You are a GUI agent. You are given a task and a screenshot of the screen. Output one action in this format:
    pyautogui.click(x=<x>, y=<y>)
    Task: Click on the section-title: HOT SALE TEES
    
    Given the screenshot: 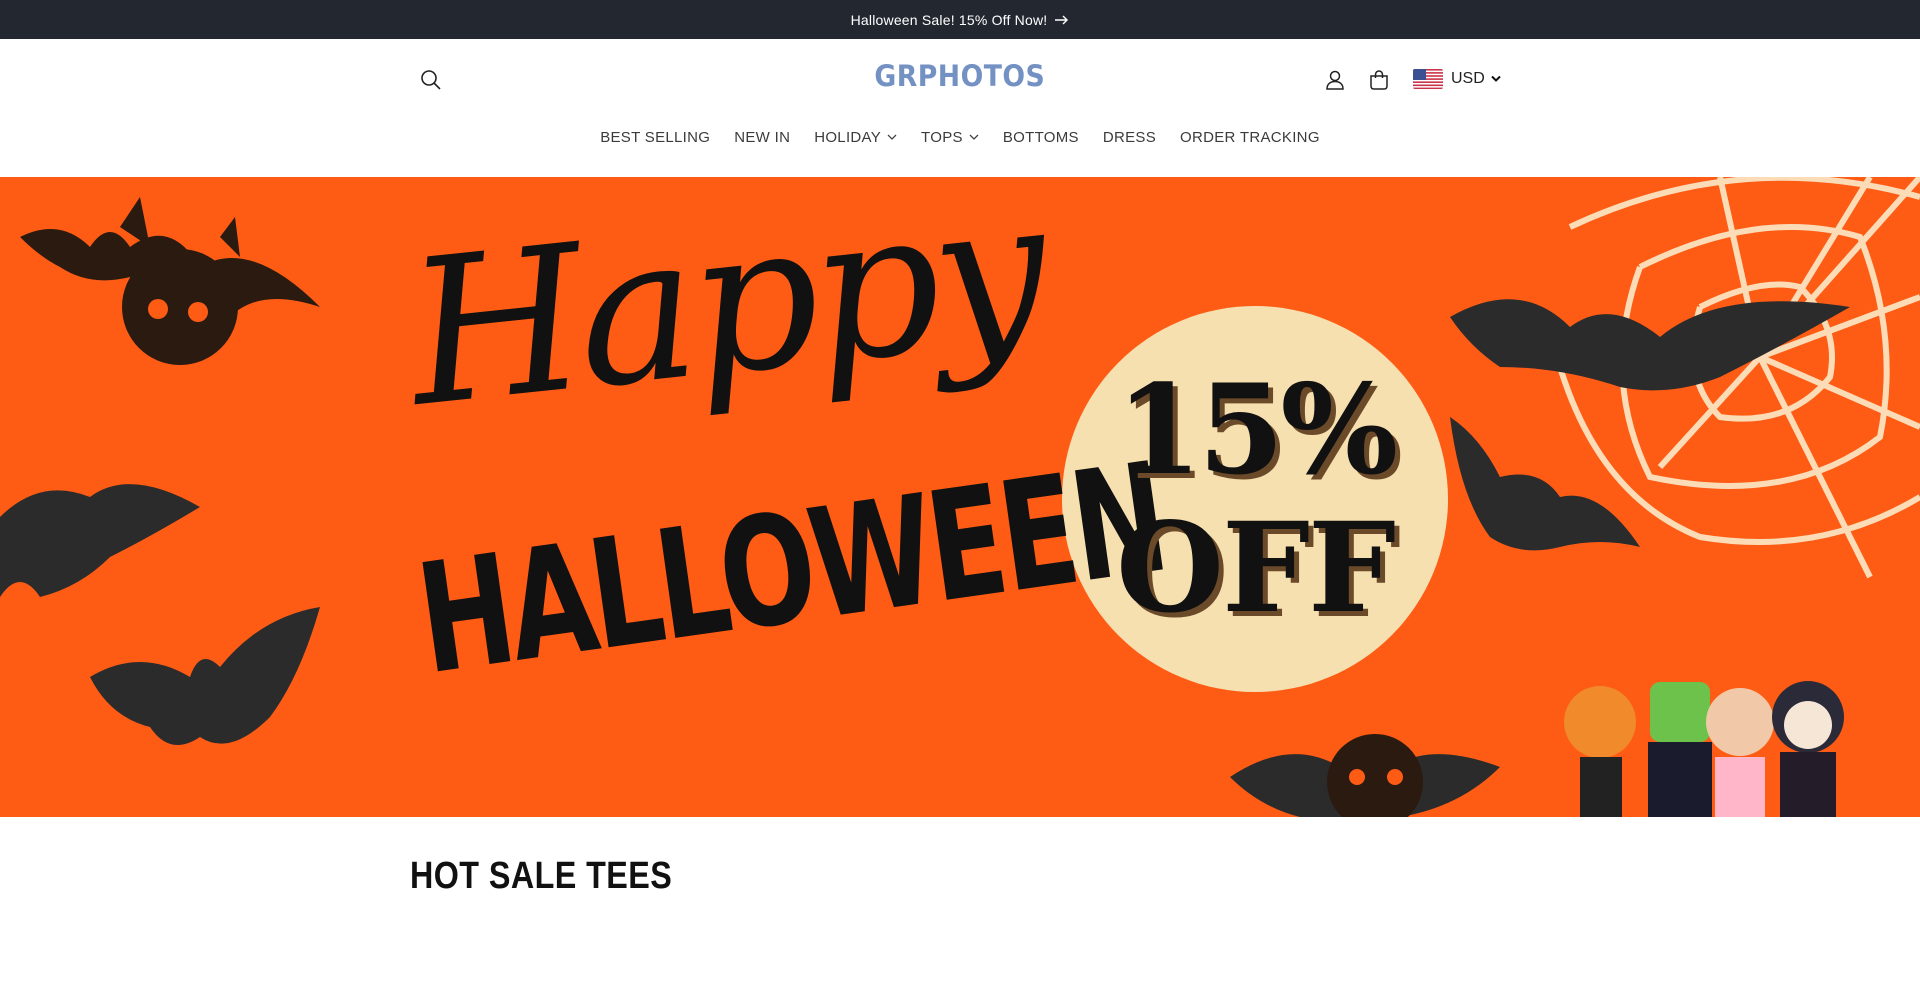 What is the action you would take?
    pyautogui.click(x=541, y=876)
    